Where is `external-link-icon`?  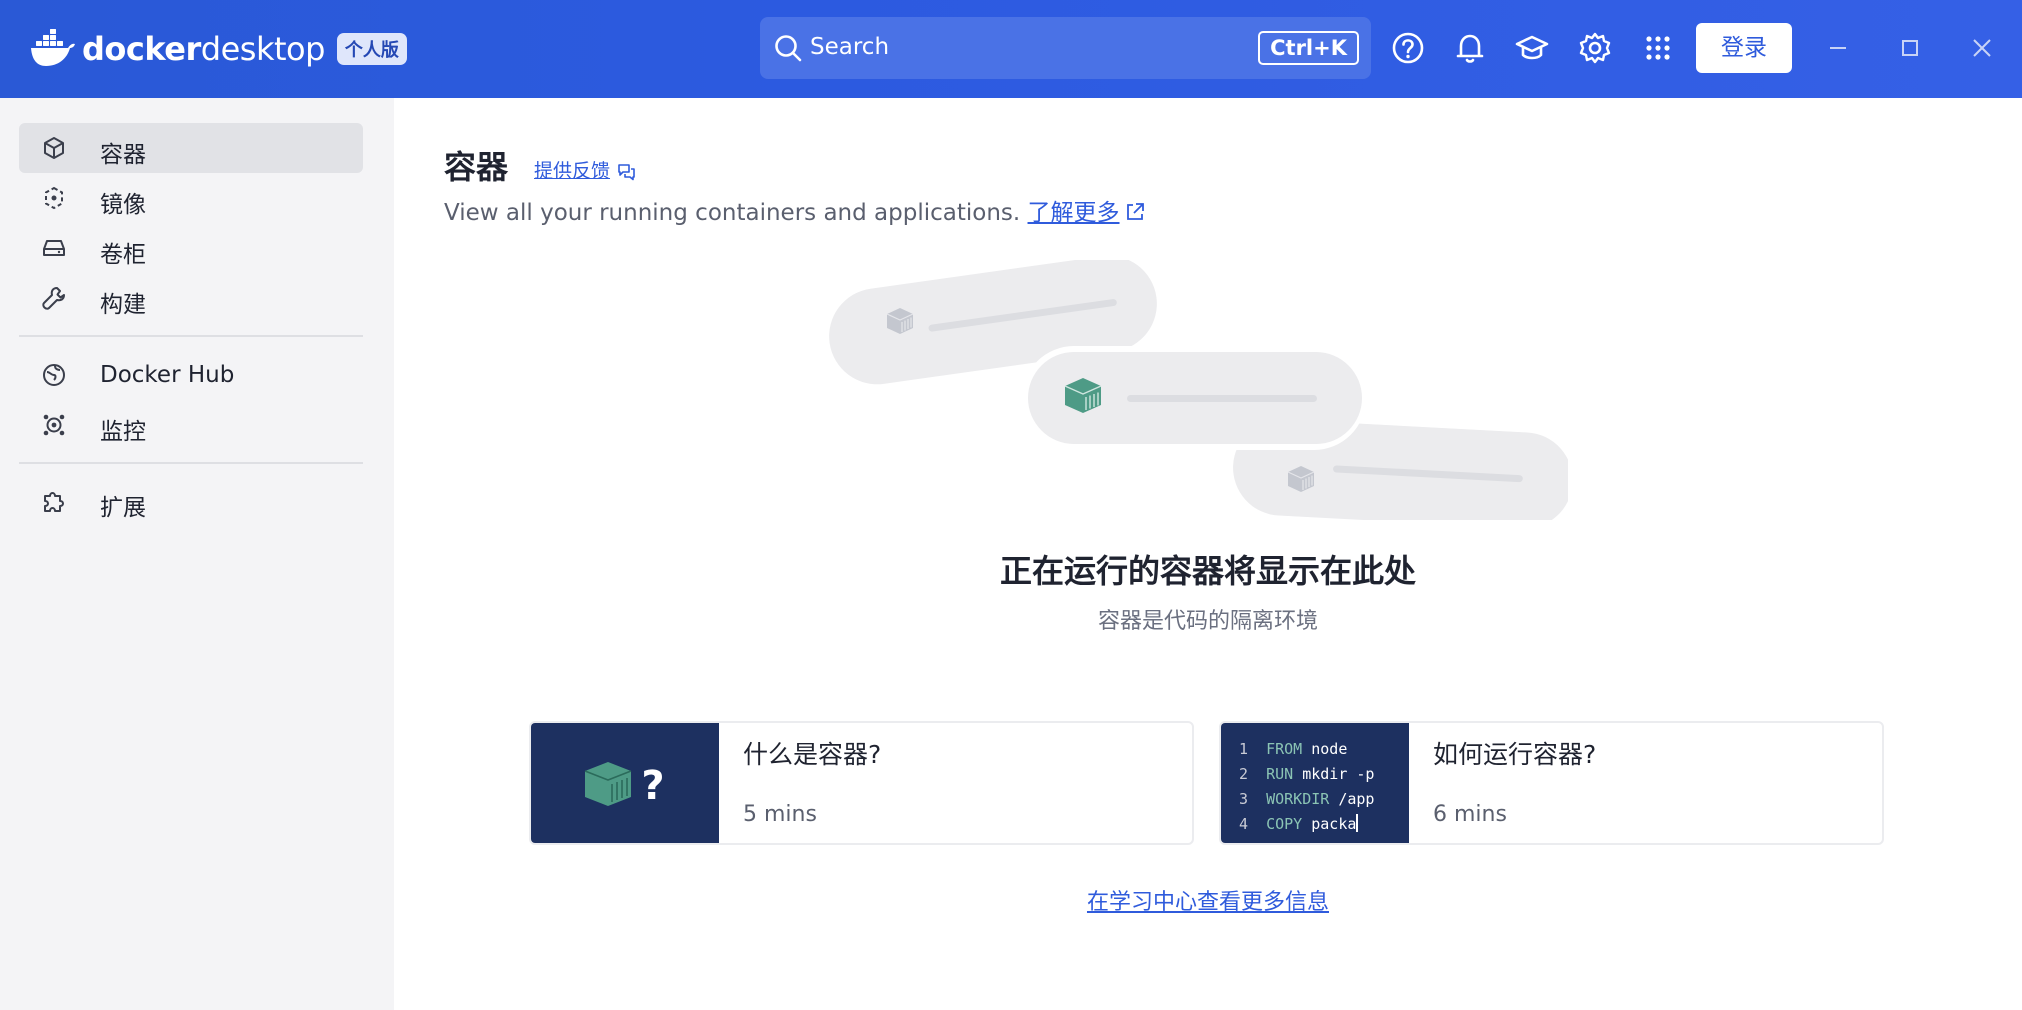
external-link-icon is located at coordinates (1135, 212).